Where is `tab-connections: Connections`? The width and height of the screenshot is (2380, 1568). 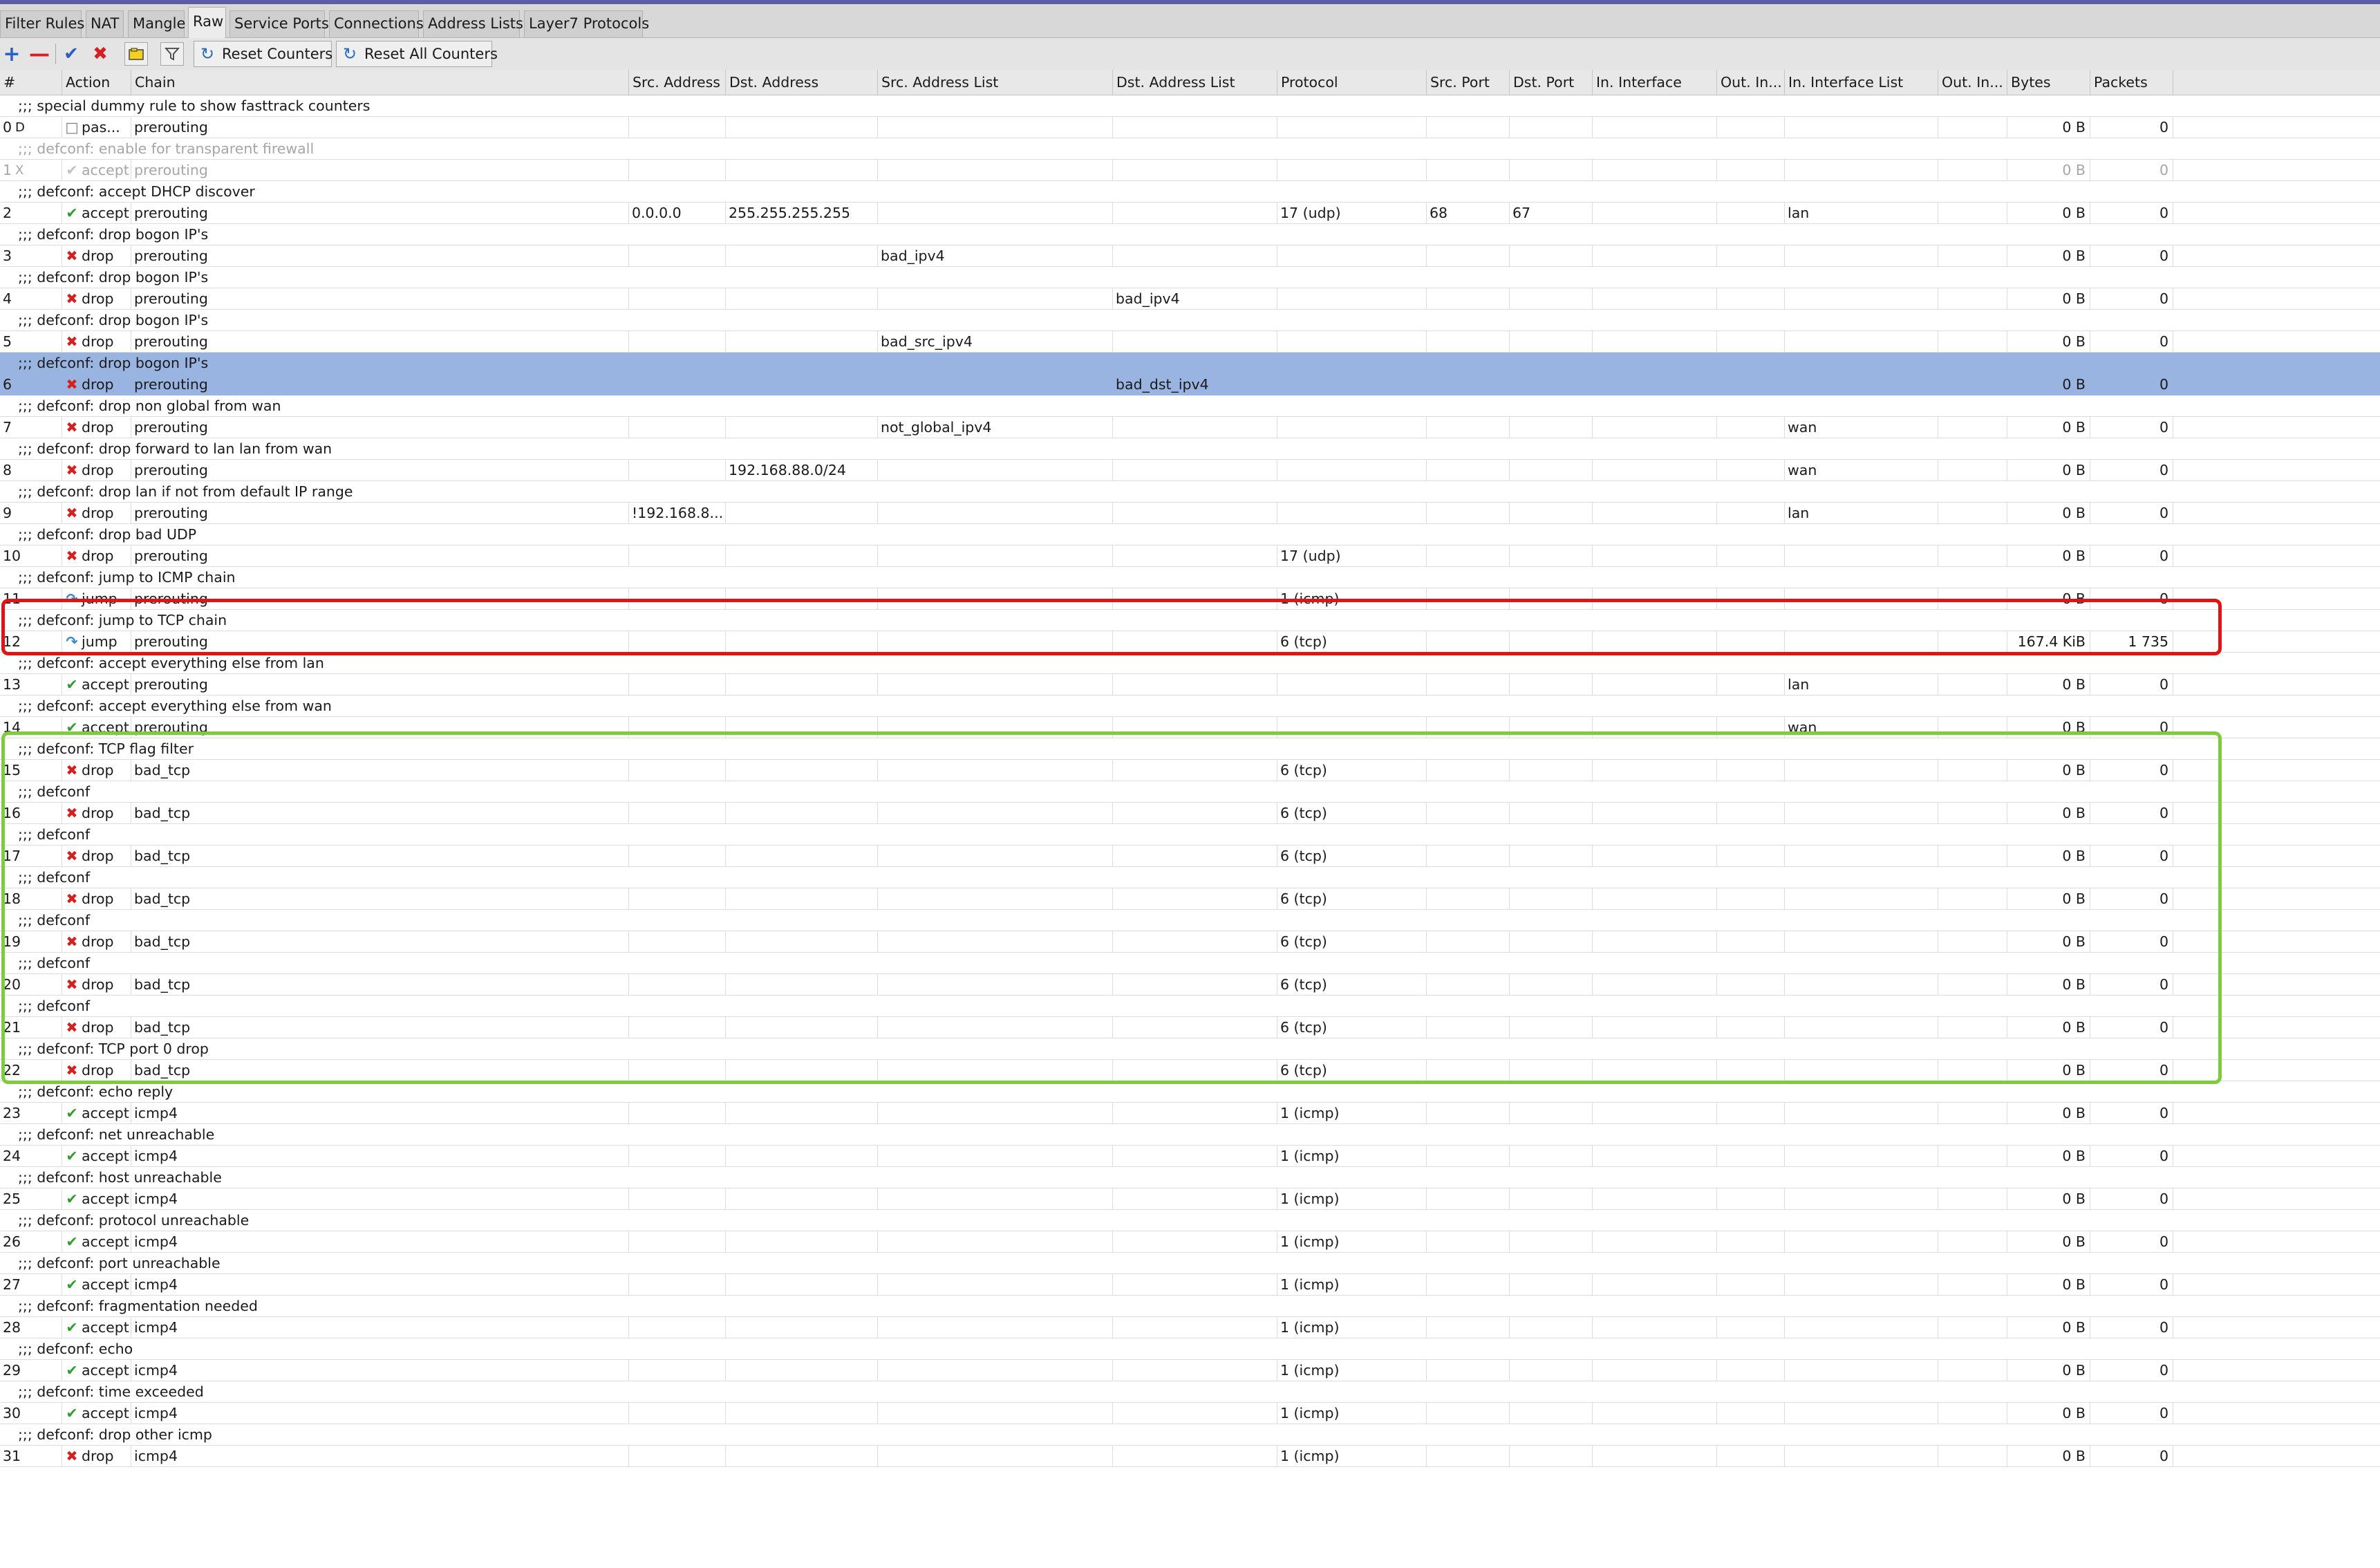
tab-connections: Connections is located at coordinates (376, 23).